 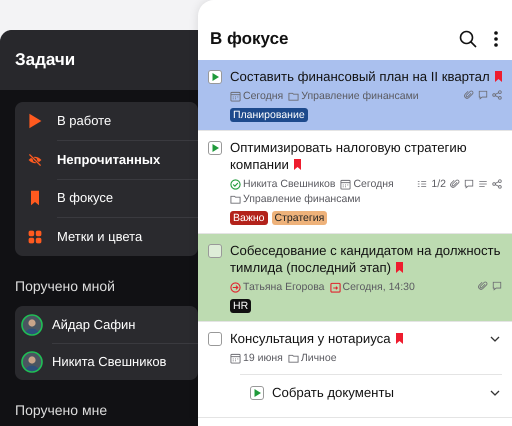 I want to click on hidden-eye-icon, so click(x=35, y=160).